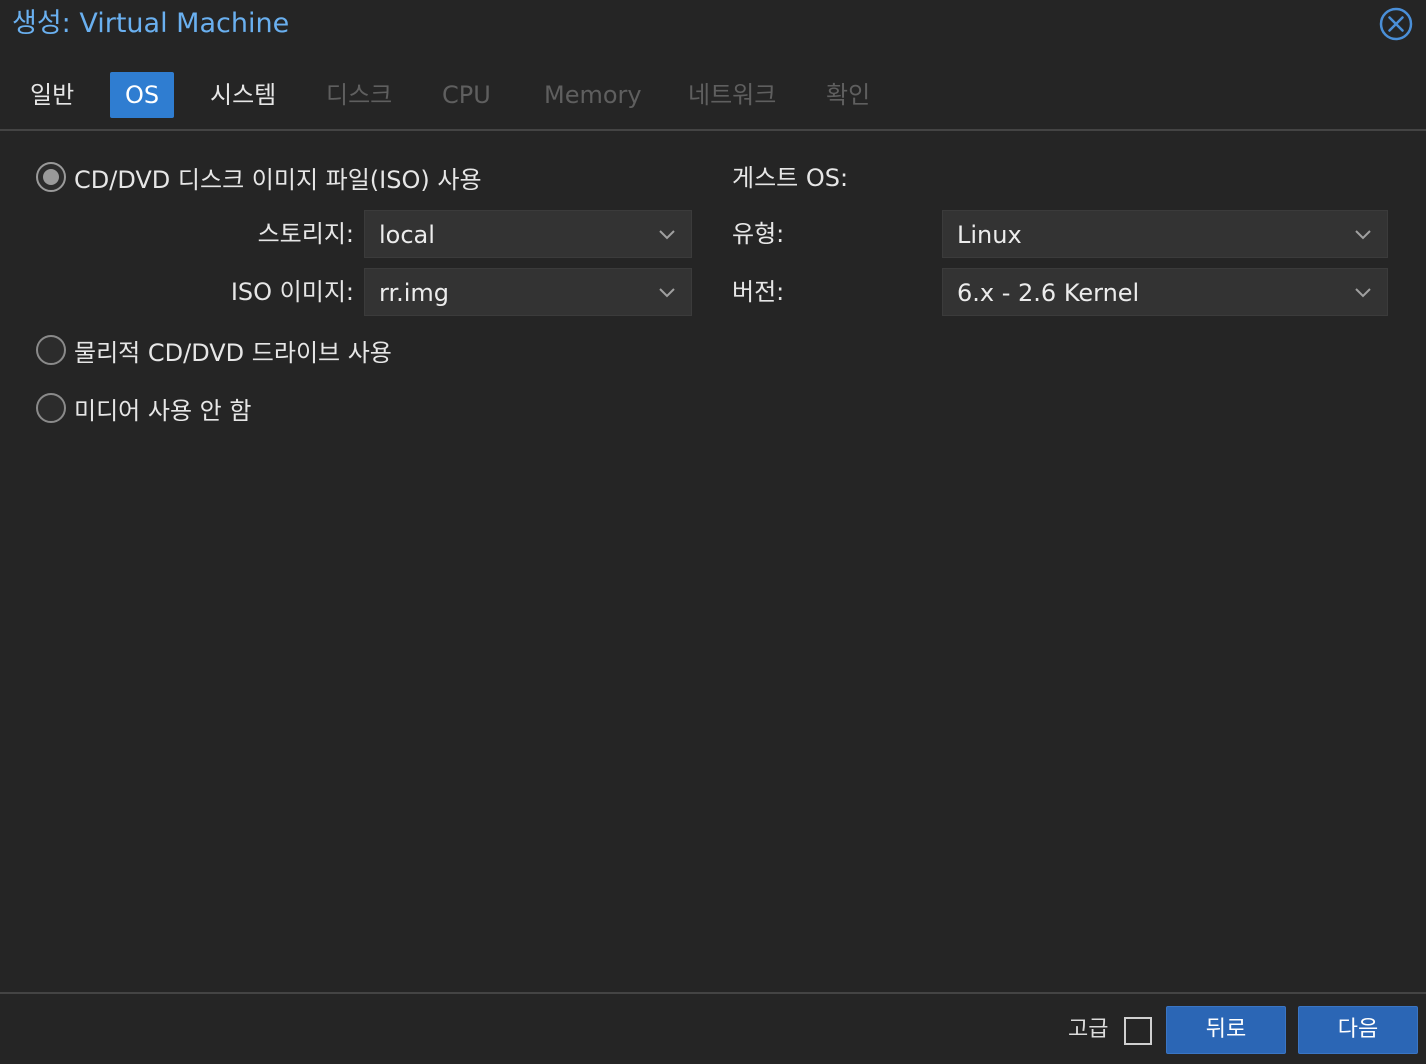 This screenshot has height=1064, width=1426. What do you see at coordinates (359, 95) in the screenshot?
I see `tab-disk: 디스크` at bounding box center [359, 95].